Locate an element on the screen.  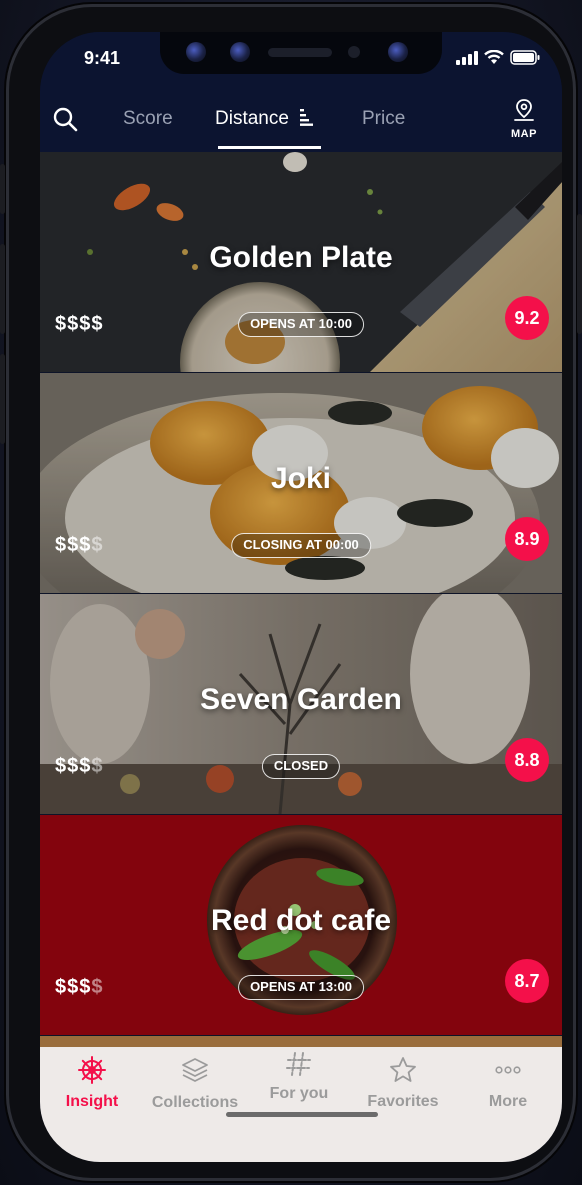
status-bar: 9:41 is located at coordinates (301, 62).